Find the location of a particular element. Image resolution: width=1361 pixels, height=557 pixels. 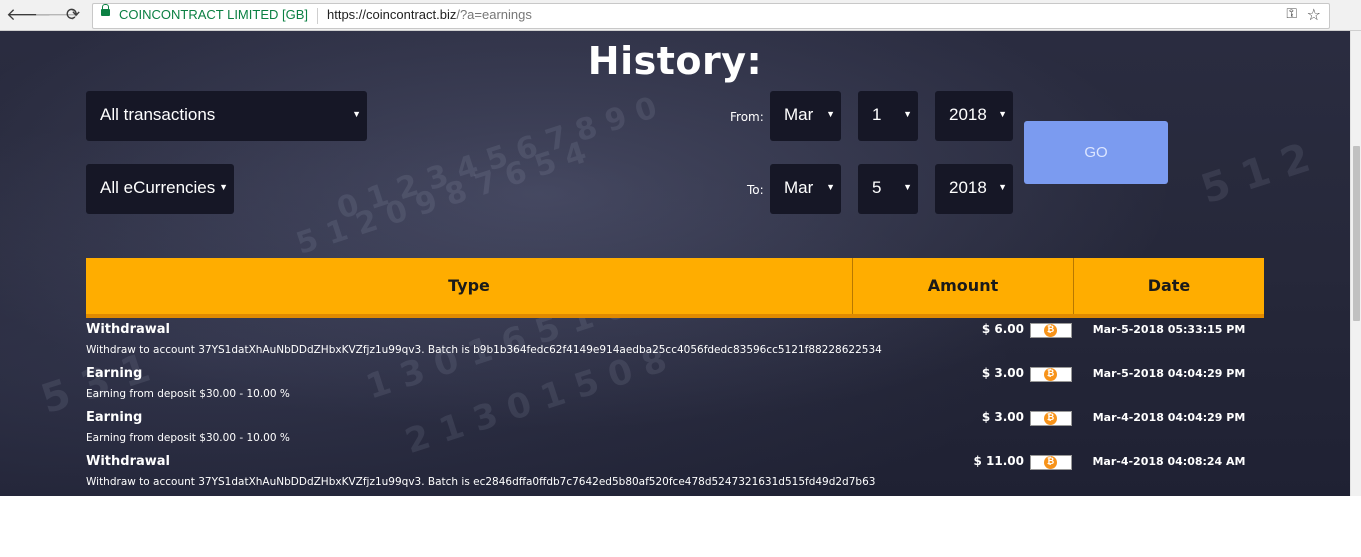

page-scrollbar is located at coordinates (1355, 263).